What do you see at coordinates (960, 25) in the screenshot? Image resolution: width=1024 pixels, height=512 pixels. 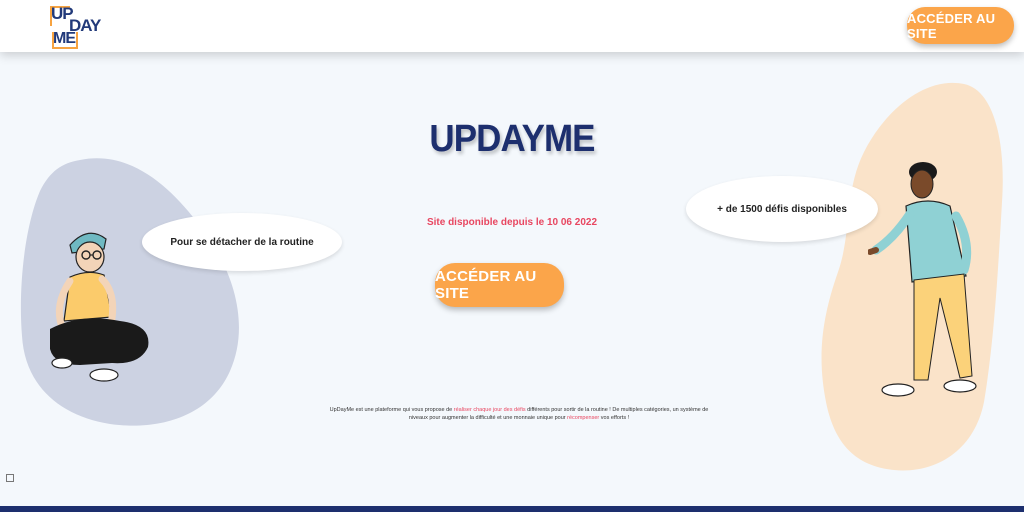 I see `header-access-site-button: ACCÉDER AU SITE` at bounding box center [960, 25].